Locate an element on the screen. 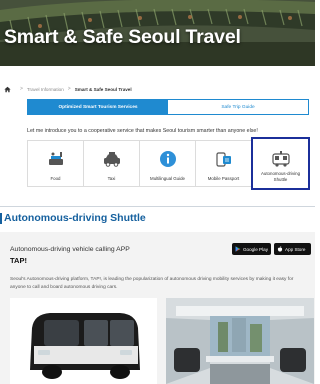 The height and width of the screenshot is (384, 320). service-label: Food is located at coordinates (55, 178).